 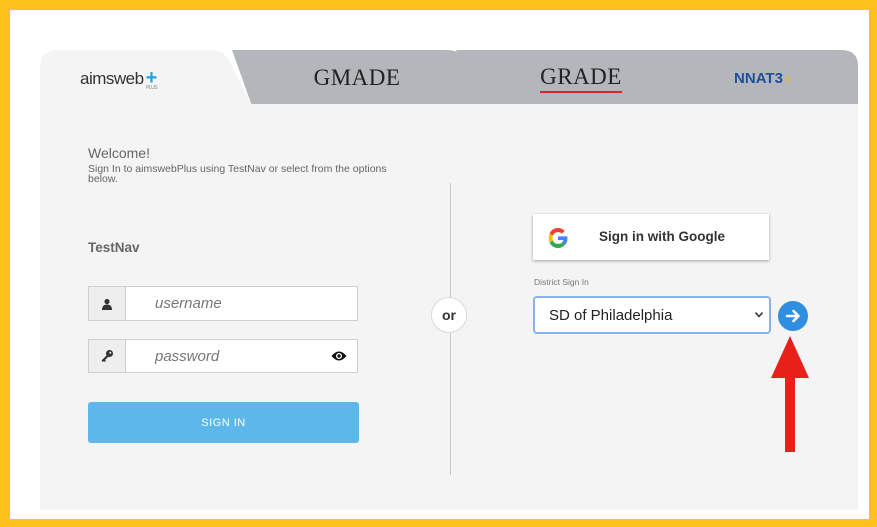 What do you see at coordinates (152, 87) in the screenshot?
I see `tab-aimsweb-sub: PLUS` at bounding box center [152, 87].